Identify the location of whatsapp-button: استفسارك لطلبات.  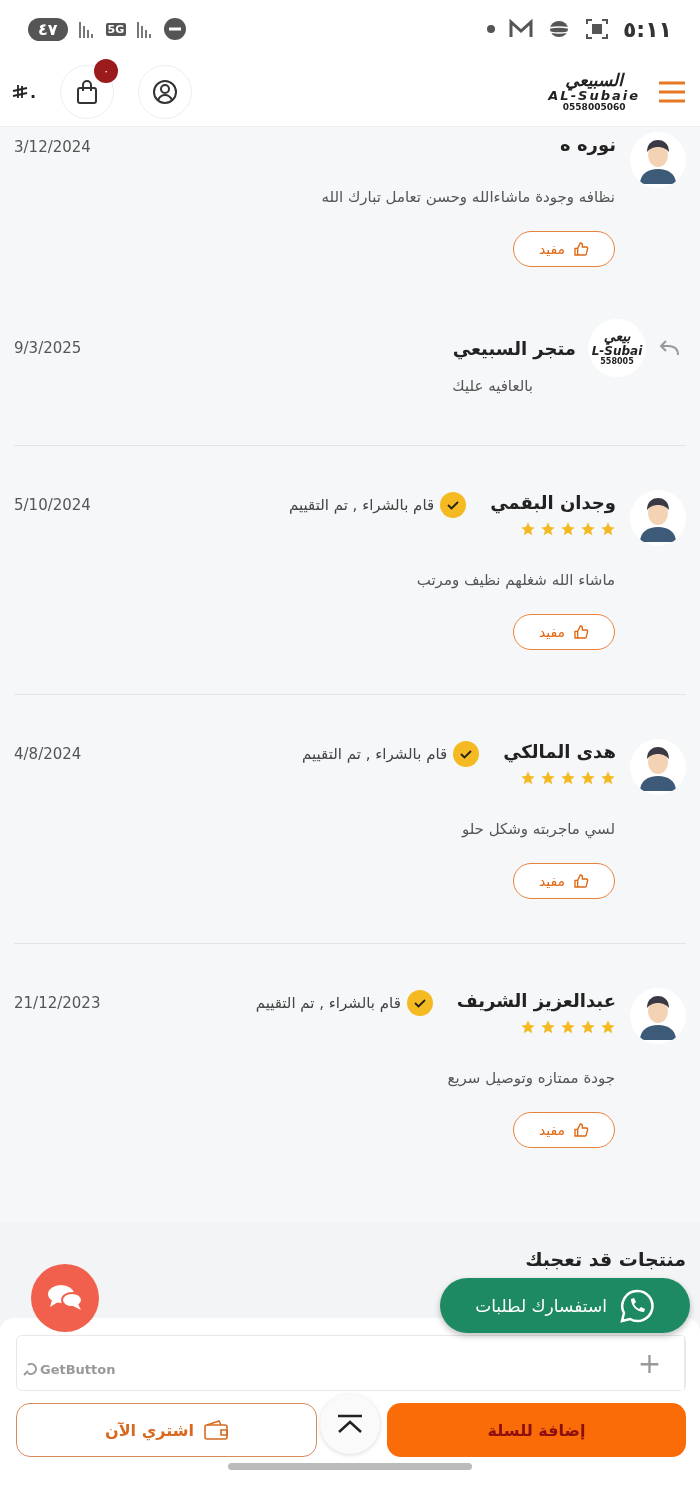
(565, 1305).